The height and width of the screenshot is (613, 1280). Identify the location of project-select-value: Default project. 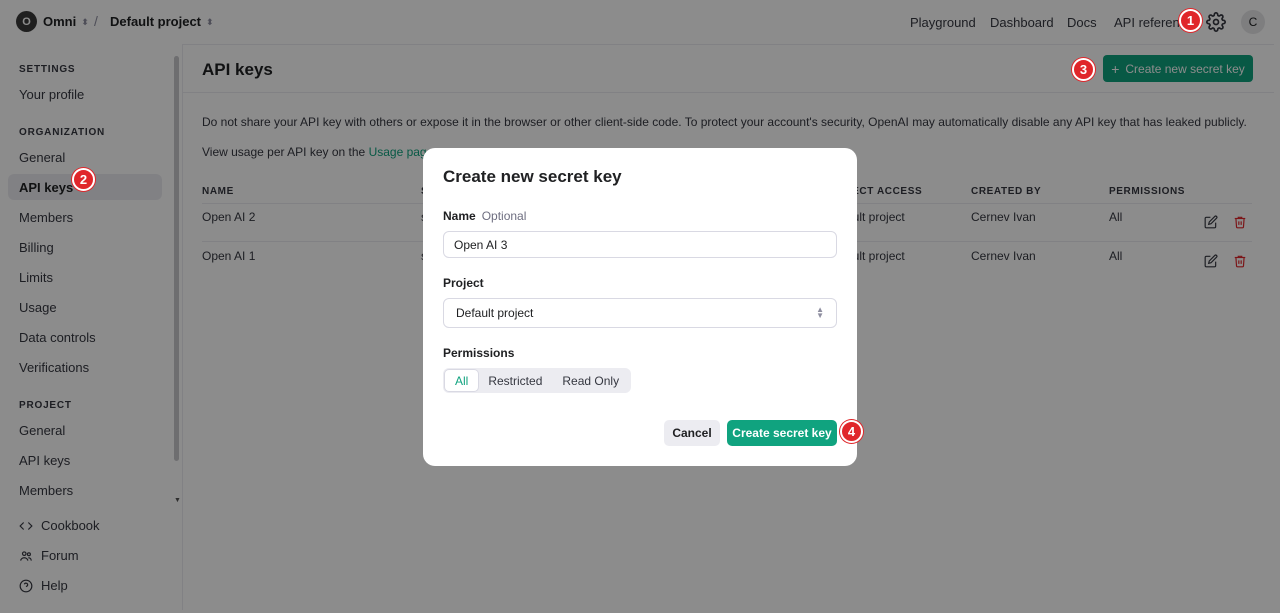
(495, 313).